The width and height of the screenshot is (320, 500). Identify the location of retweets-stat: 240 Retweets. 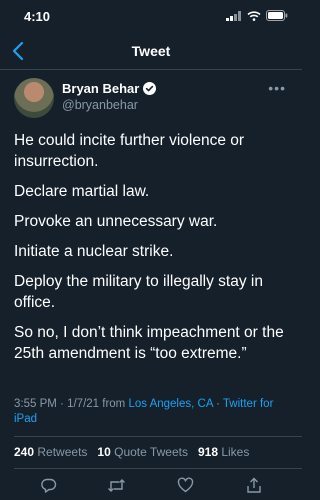
(50, 452).